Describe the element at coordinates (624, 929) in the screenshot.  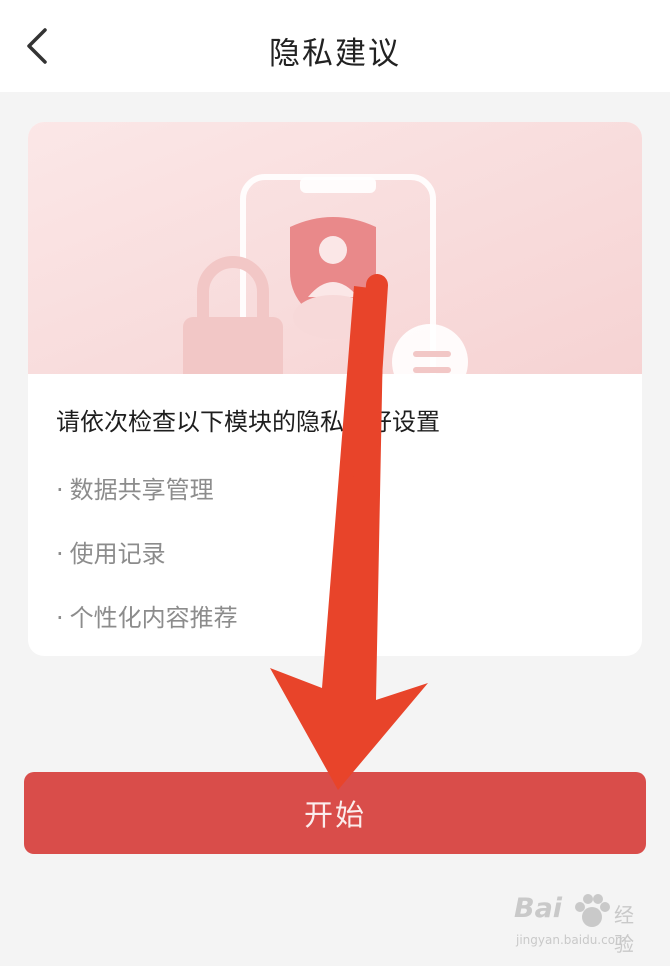
I see `watermark-brand-cn: 经验` at that location.